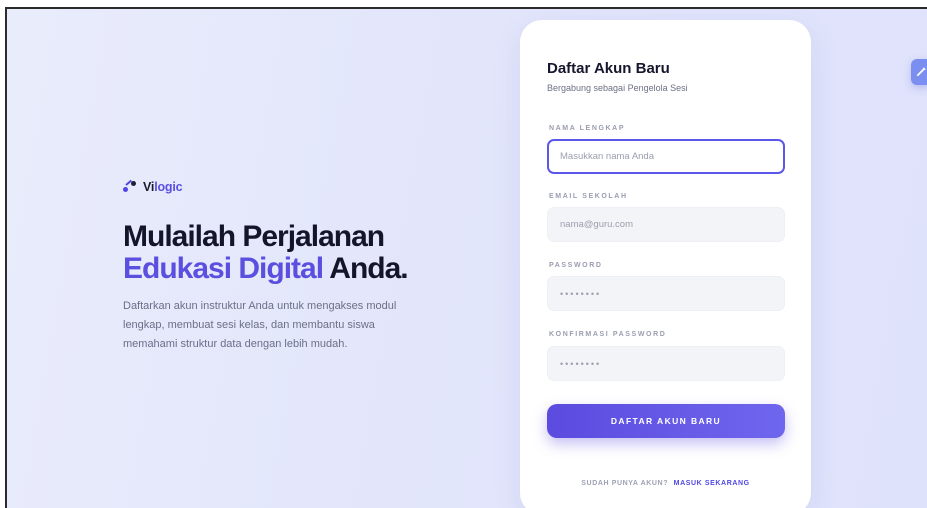  I want to click on brand-name: Vilogic, so click(163, 187).